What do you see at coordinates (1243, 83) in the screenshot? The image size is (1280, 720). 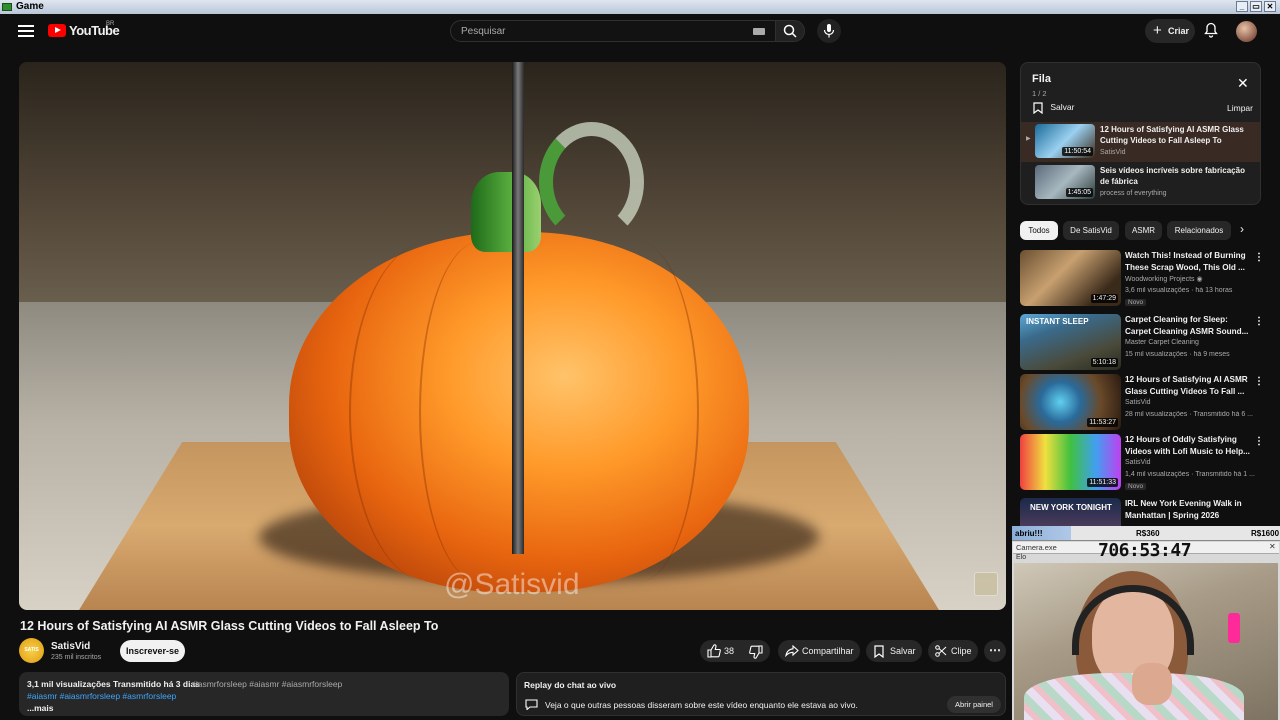 I see `close-queue-icon: ✕` at bounding box center [1243, 83].